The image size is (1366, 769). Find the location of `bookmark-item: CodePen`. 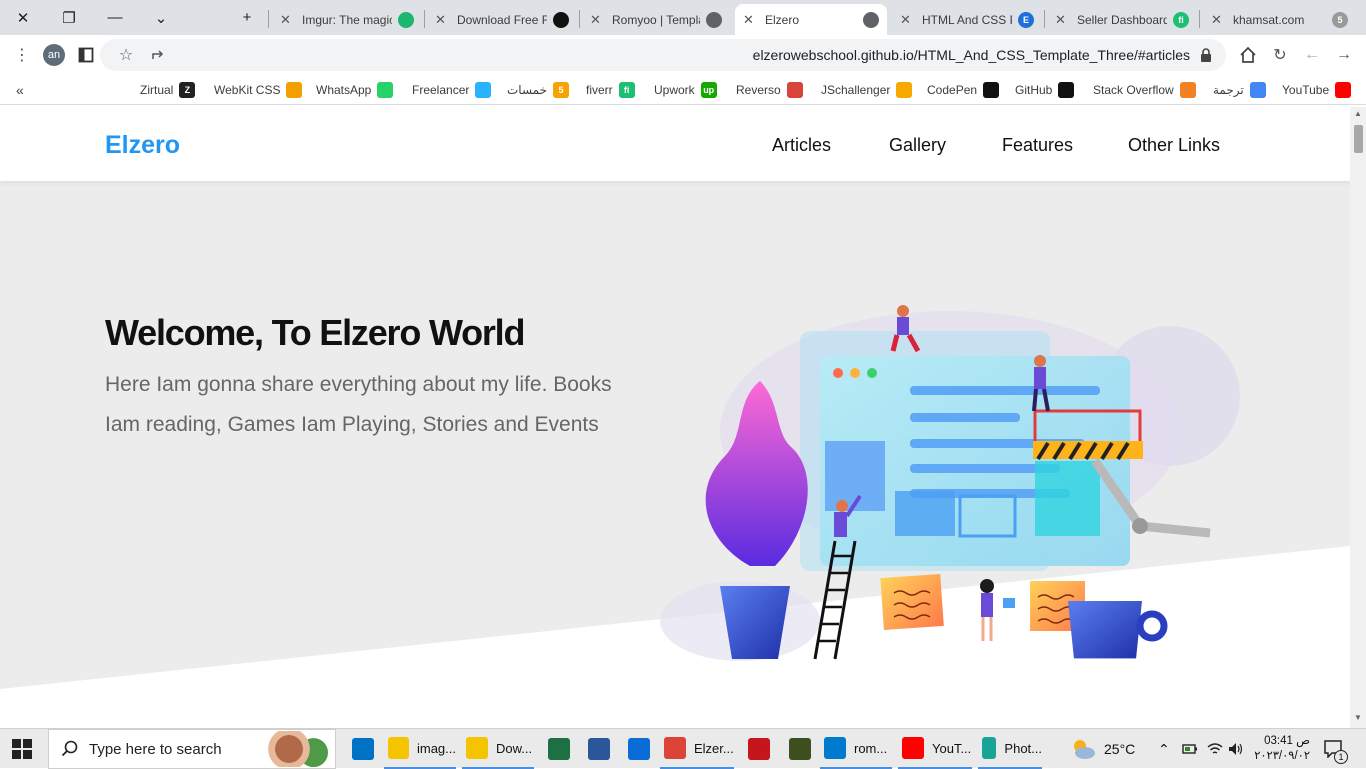

bookmark-item: CodePen is located at coordinates (963, 90).